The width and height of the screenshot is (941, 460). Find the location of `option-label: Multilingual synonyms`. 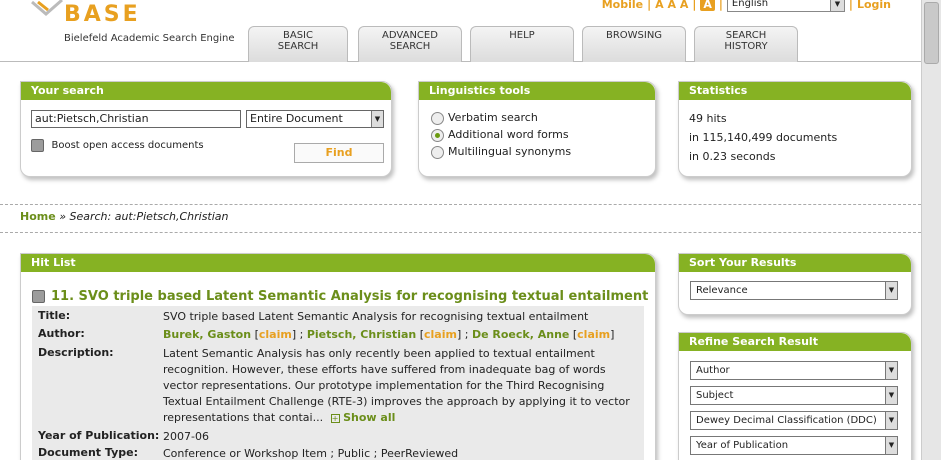

option-label: Multilingual synonyms is located at coordinates (510, 151).